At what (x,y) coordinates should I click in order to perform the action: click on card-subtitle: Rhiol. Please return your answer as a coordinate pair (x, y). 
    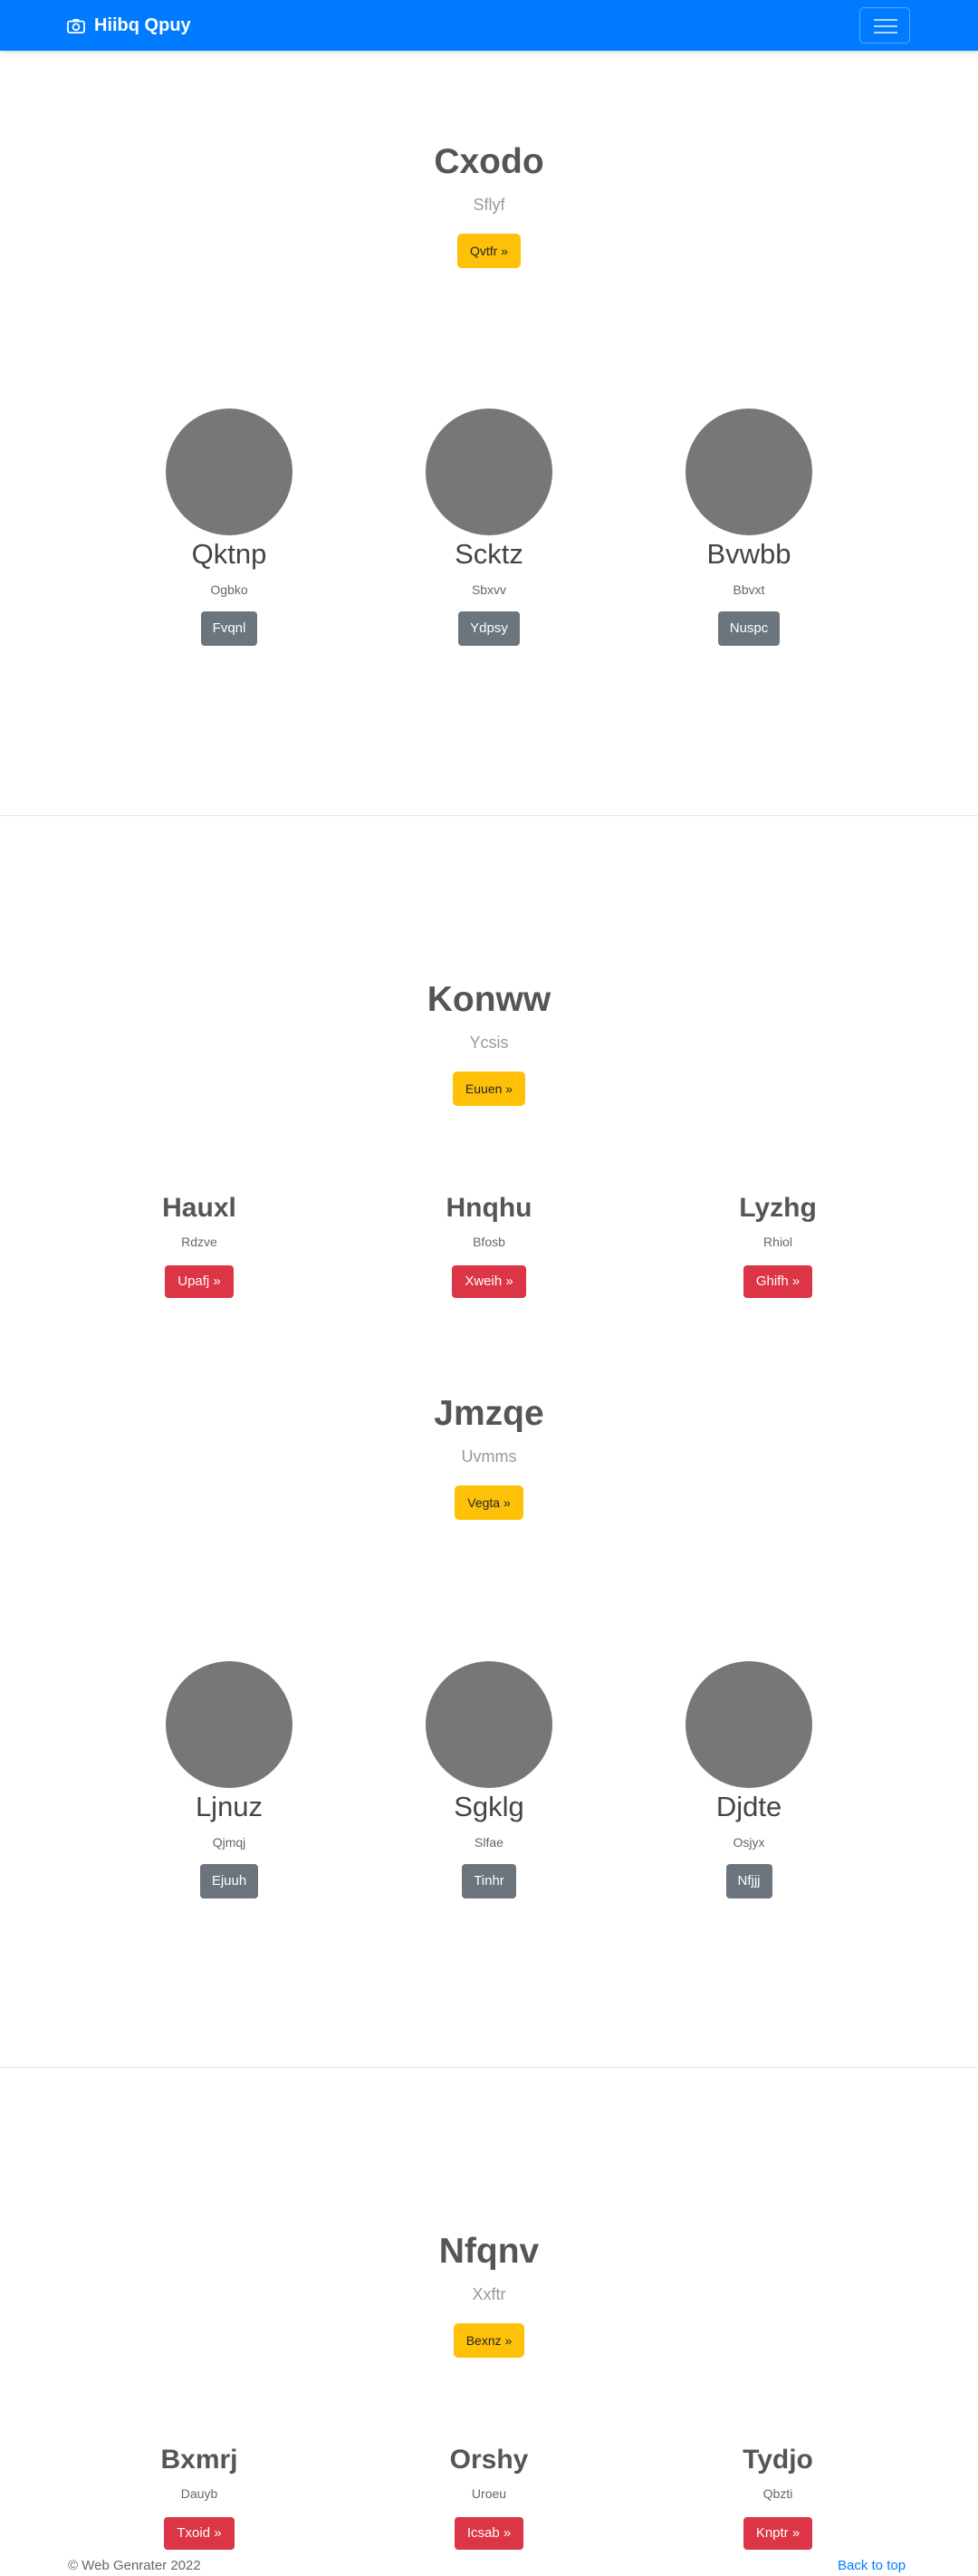
    Looking at the image, I should click on (778, 1242).